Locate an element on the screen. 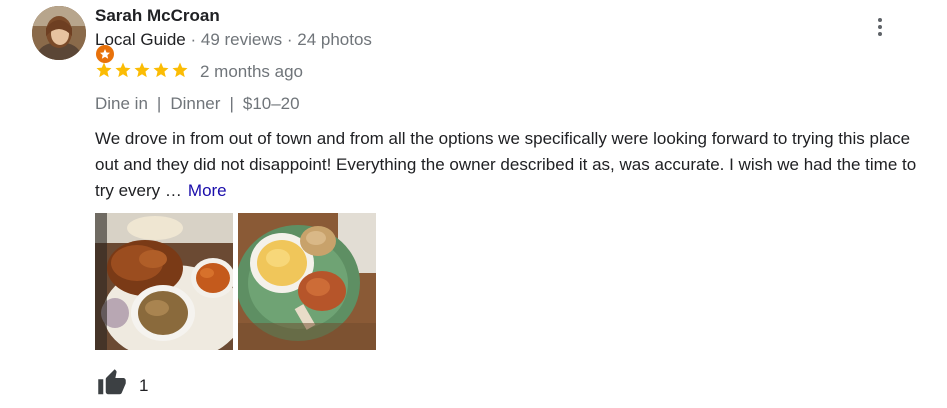 Image resolution: width=947 pixels, height=408 pixels. review-attributes: Dine in | Dinner | $10–20 is located at coordinates (197, 104).